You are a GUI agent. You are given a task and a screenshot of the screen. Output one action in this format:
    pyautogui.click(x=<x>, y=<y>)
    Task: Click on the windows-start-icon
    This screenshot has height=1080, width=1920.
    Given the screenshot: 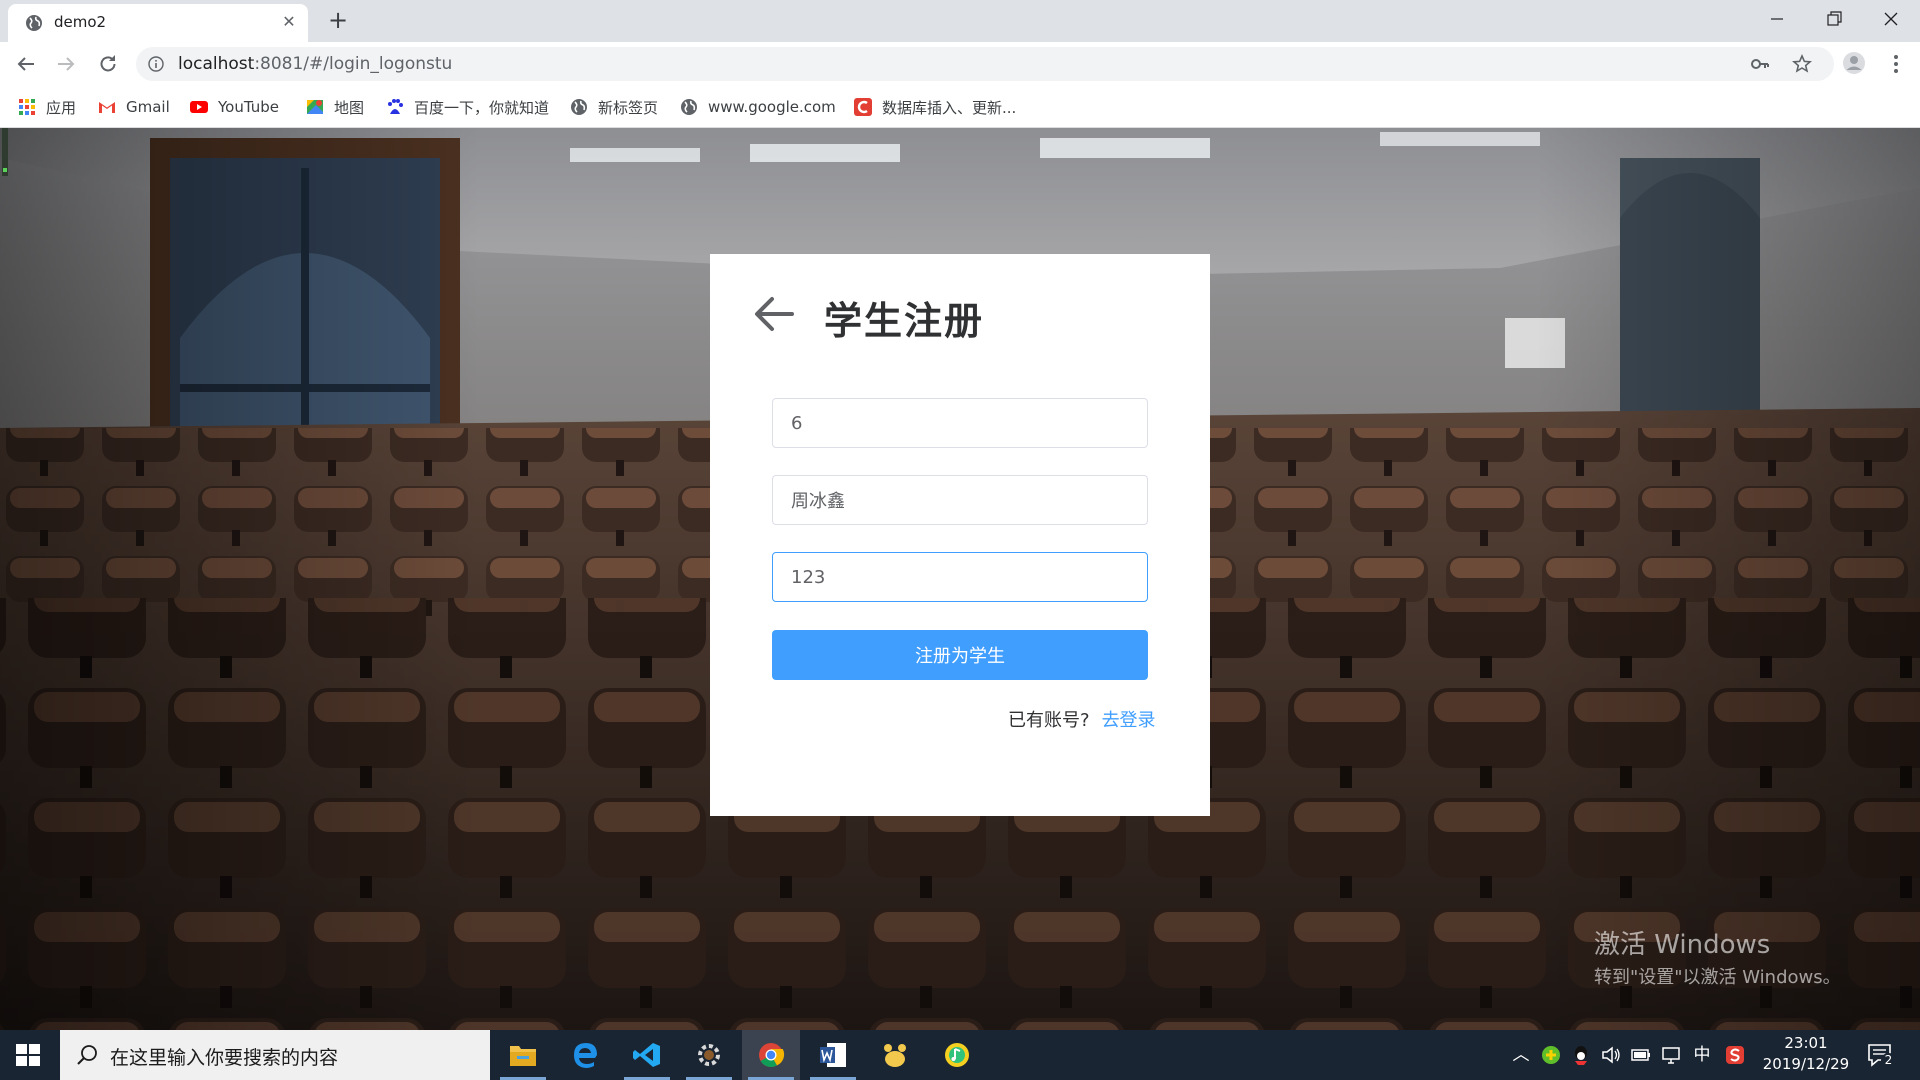 What is the action you would take?
    pyautogui.click(x=28, y=1055)
    